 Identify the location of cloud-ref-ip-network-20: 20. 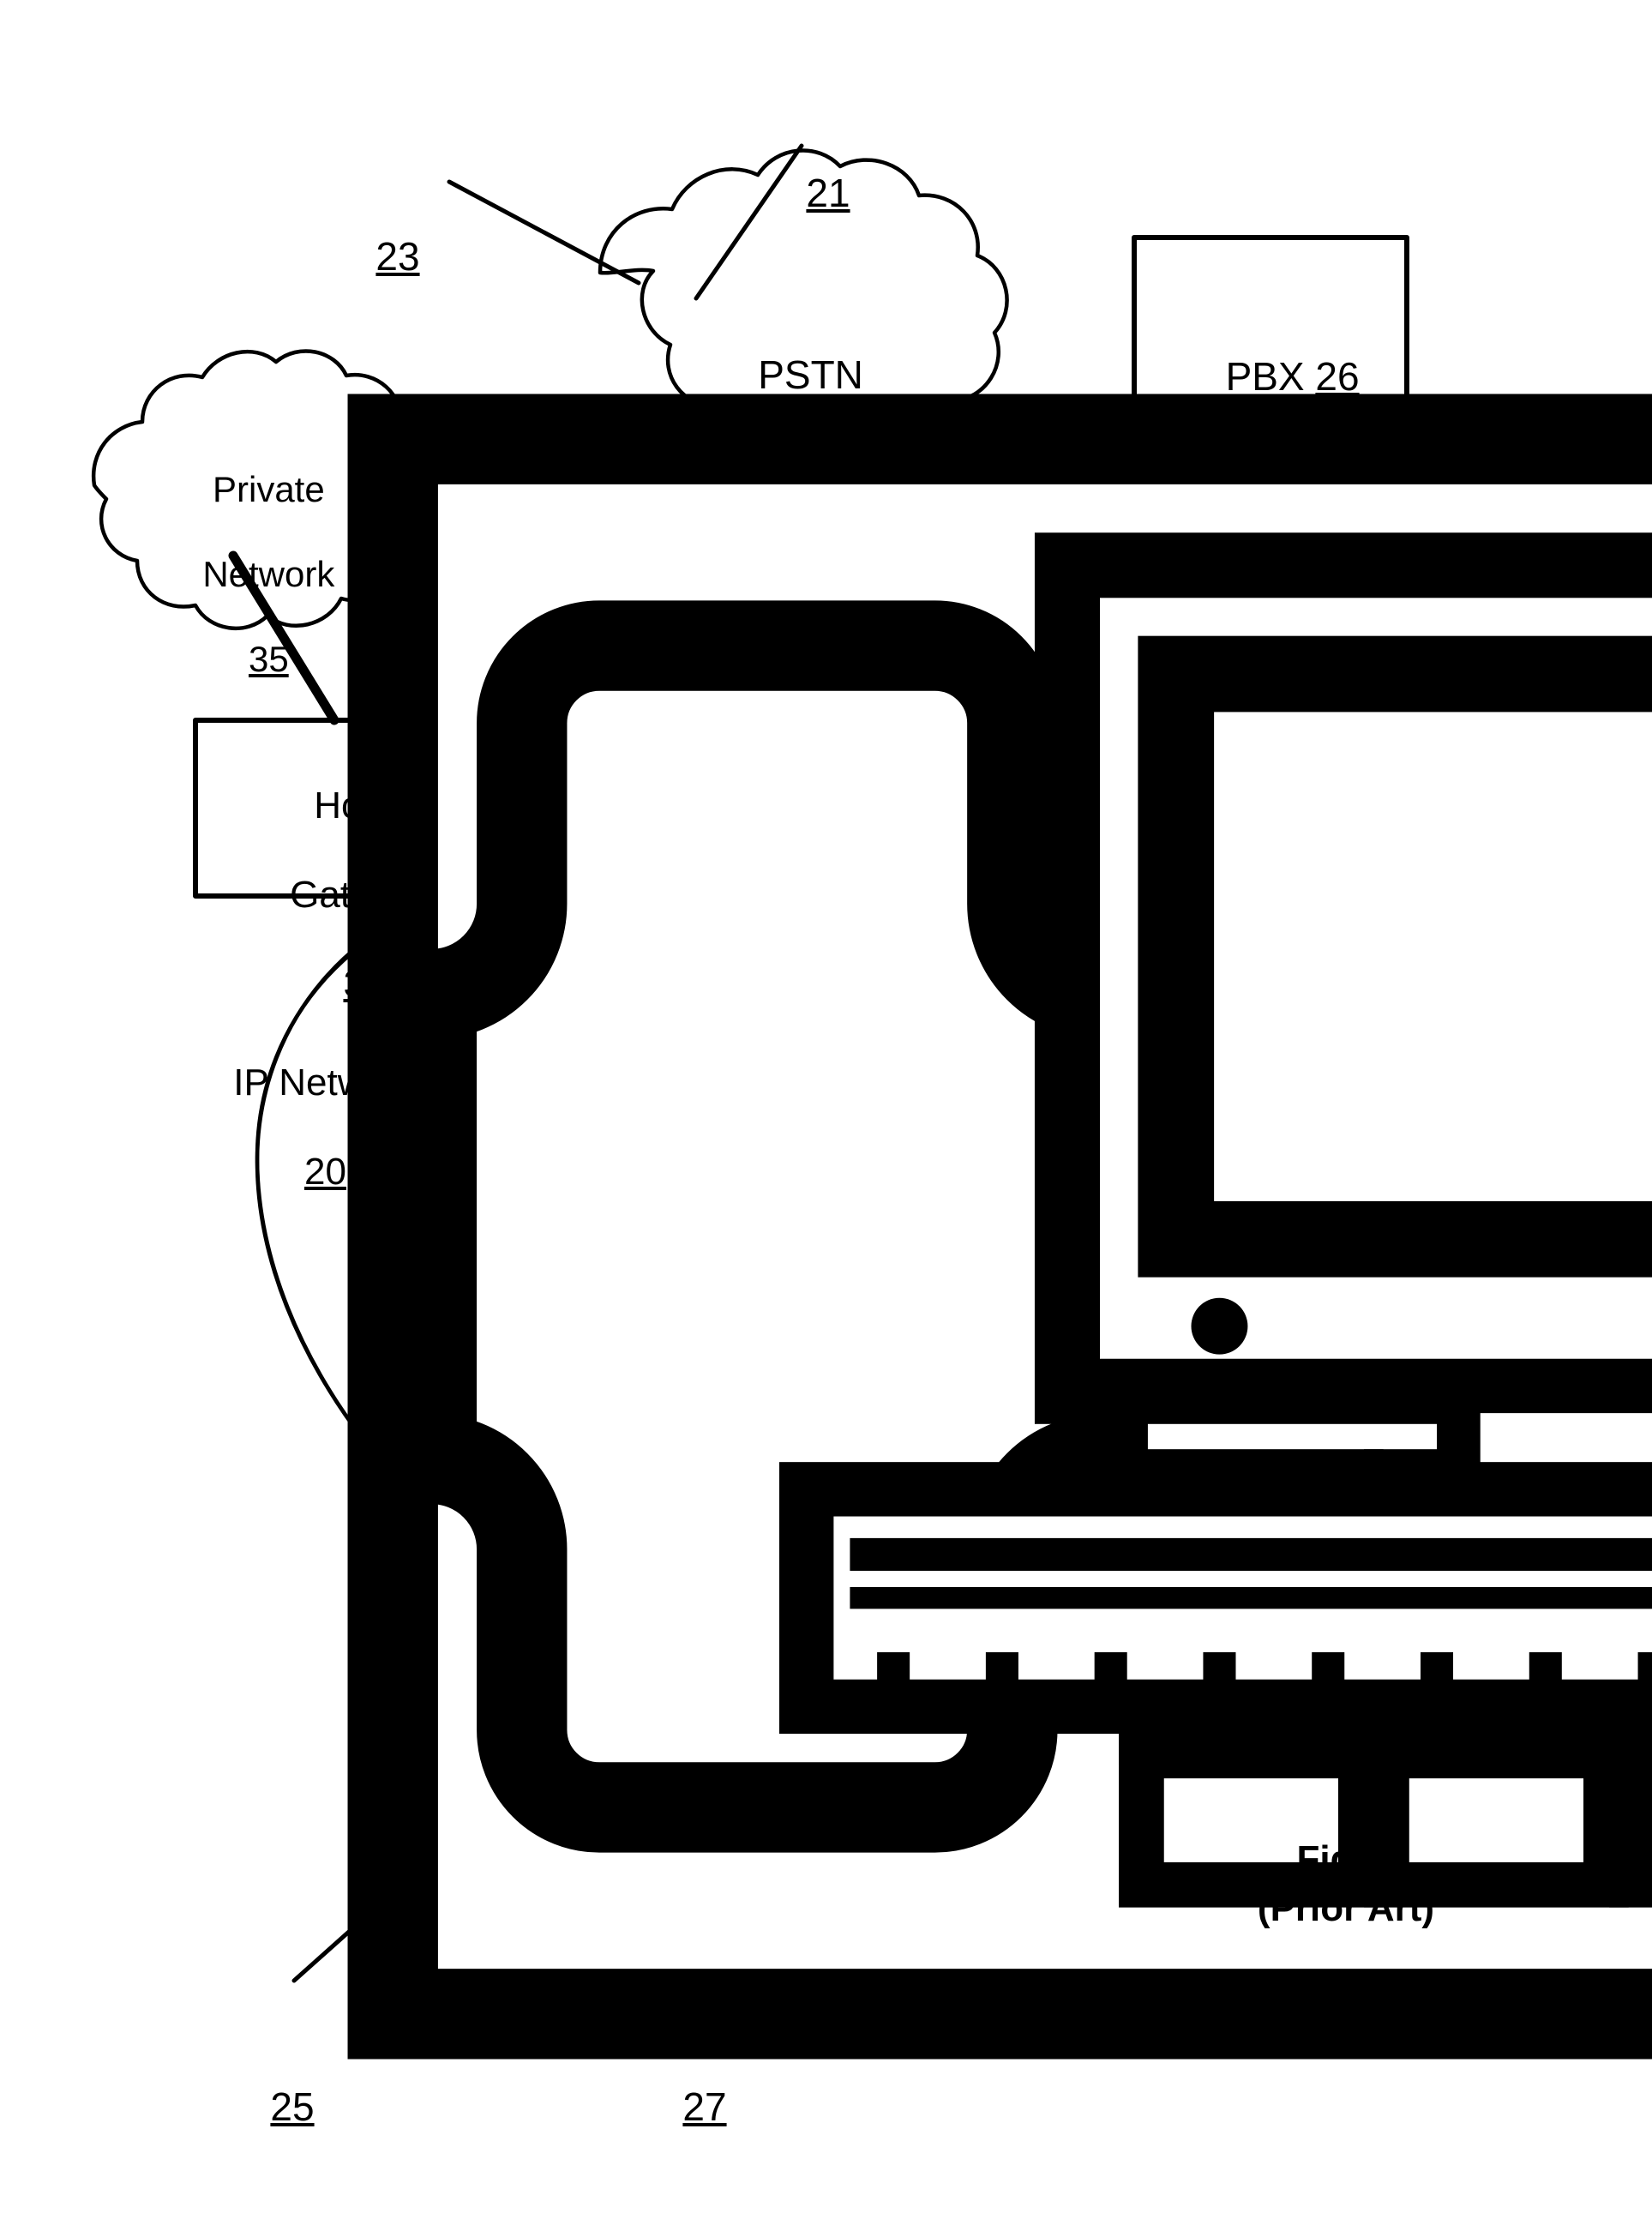
(324, 1171).